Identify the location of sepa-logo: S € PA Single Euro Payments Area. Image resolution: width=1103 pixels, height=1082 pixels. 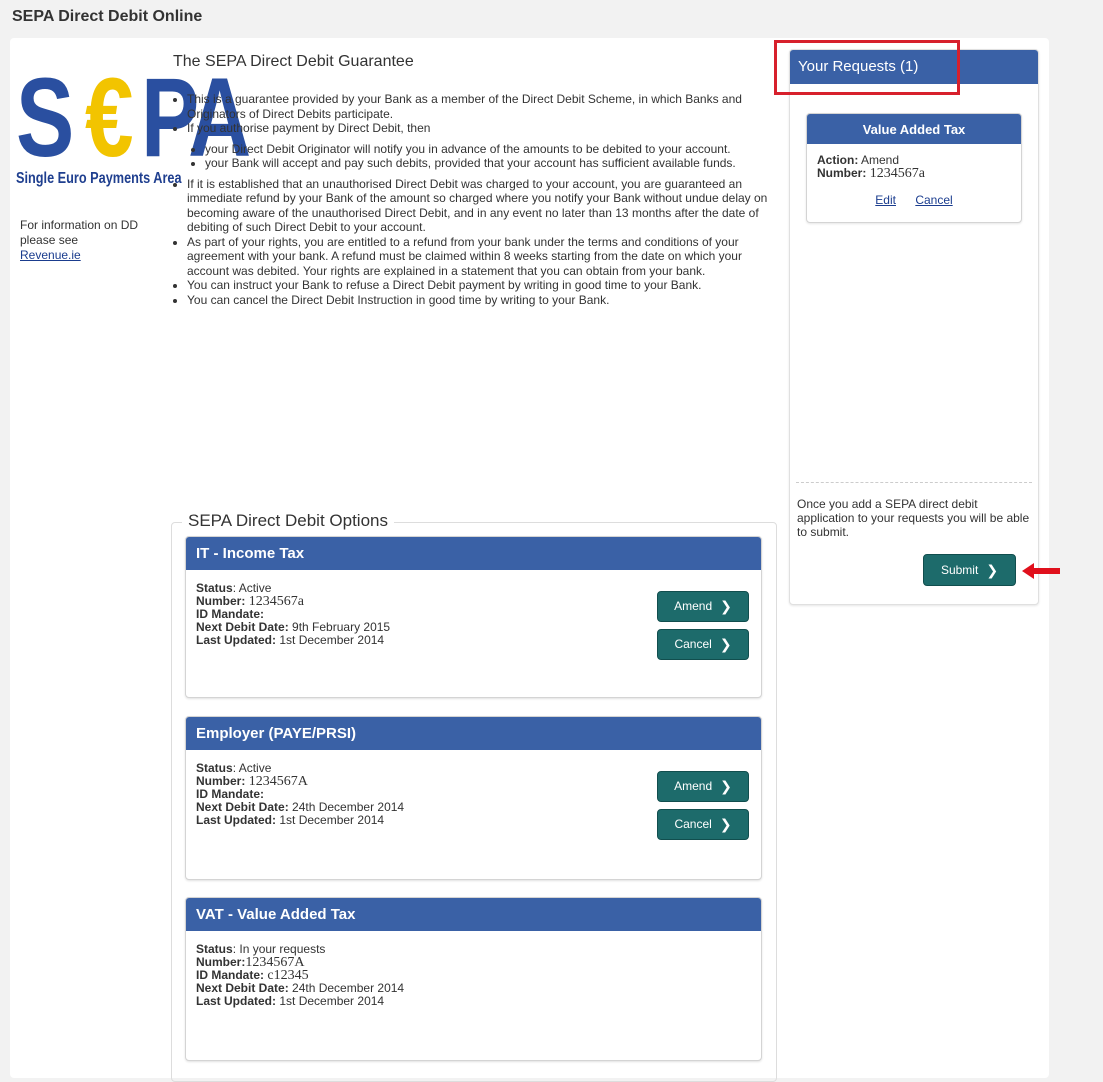
(133, 121).